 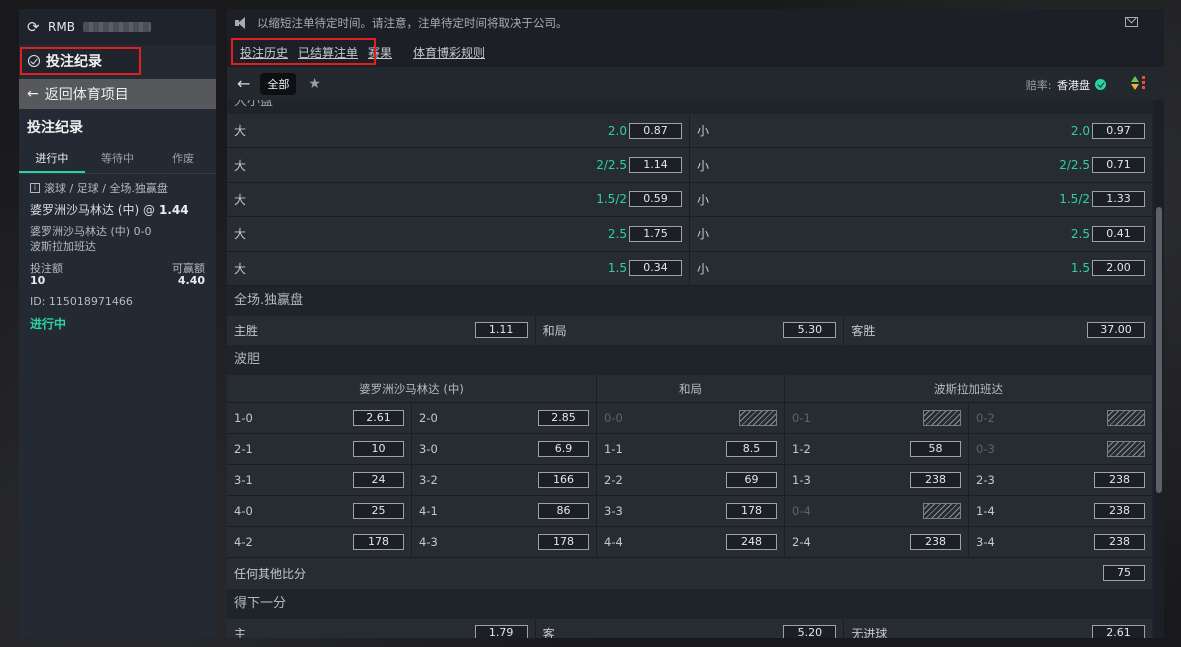 What do you see at coordinates (1060, 479) in the screenshot?
I see `cs-cell: 2-3 238` at bounding box center [1060, 479].